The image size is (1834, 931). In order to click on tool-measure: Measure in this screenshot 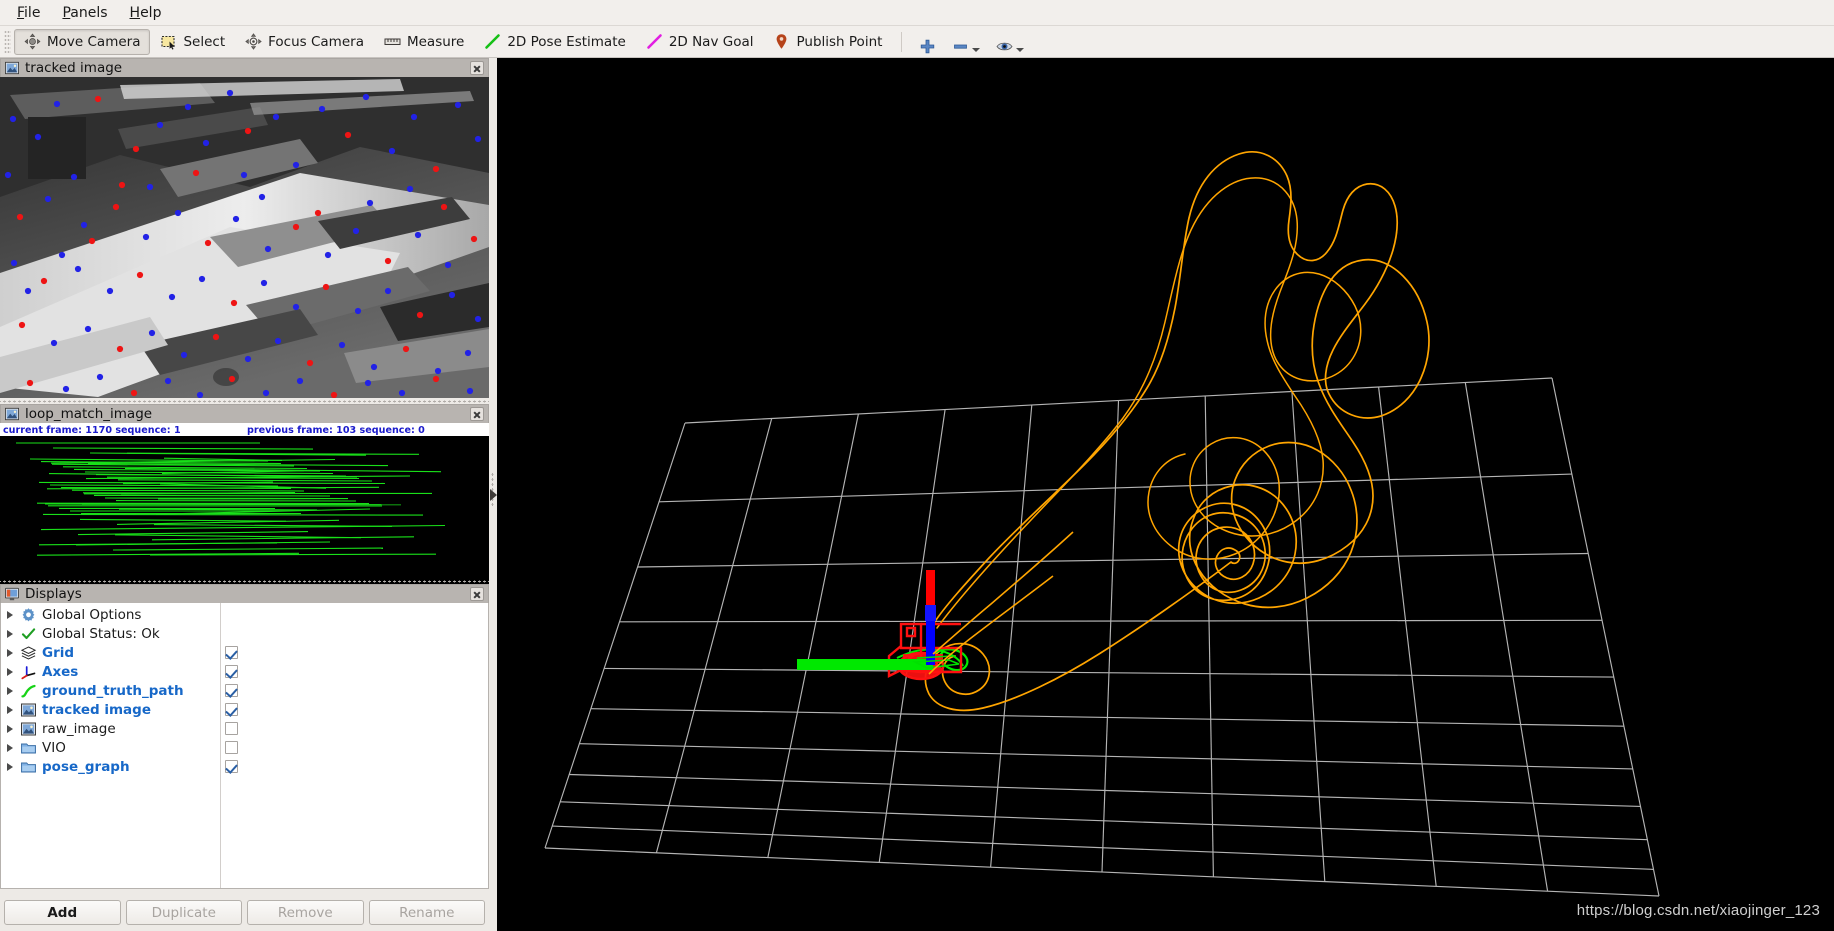, I will do `click(424, 42)`.